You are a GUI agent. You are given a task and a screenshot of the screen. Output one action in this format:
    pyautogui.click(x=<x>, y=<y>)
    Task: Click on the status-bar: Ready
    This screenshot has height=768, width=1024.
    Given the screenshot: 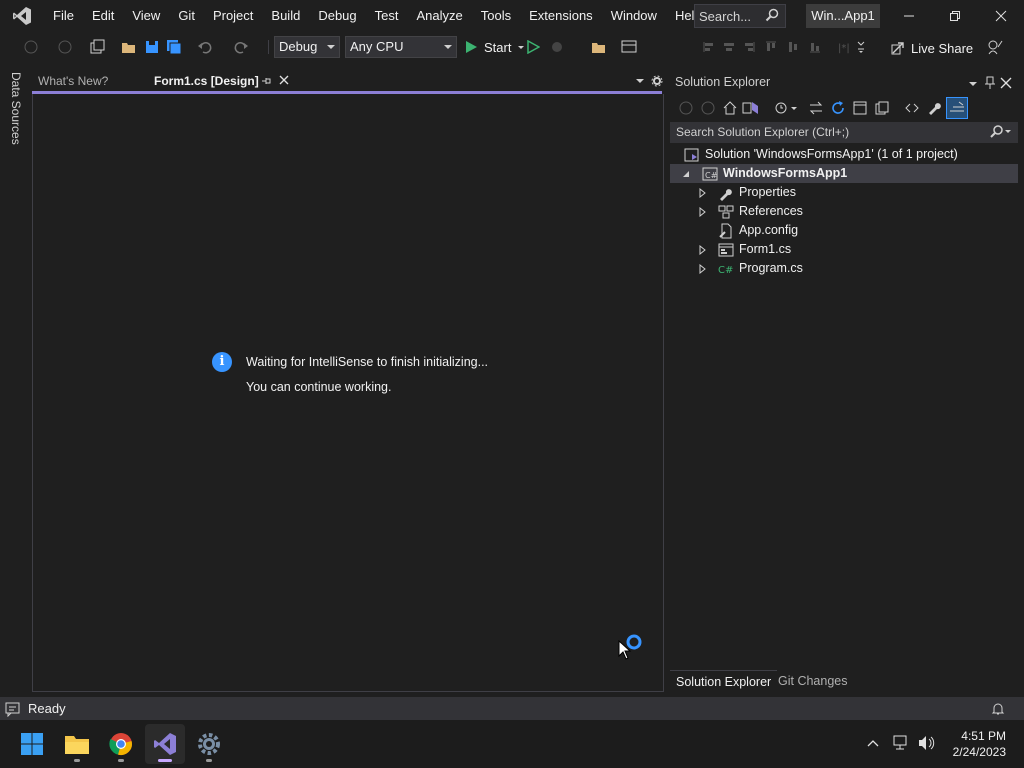 What is the action you would take?
    pyautogui.click(x=512, y=708)
    